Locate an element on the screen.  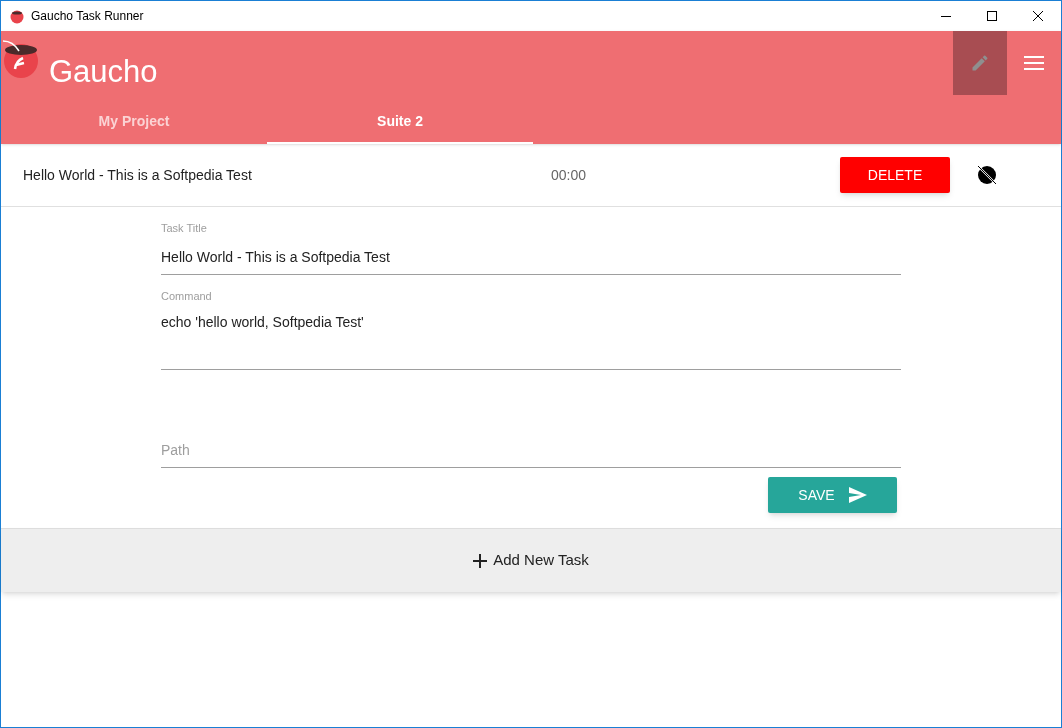
task-time: 00:00 is located at coordinates (569, 175).